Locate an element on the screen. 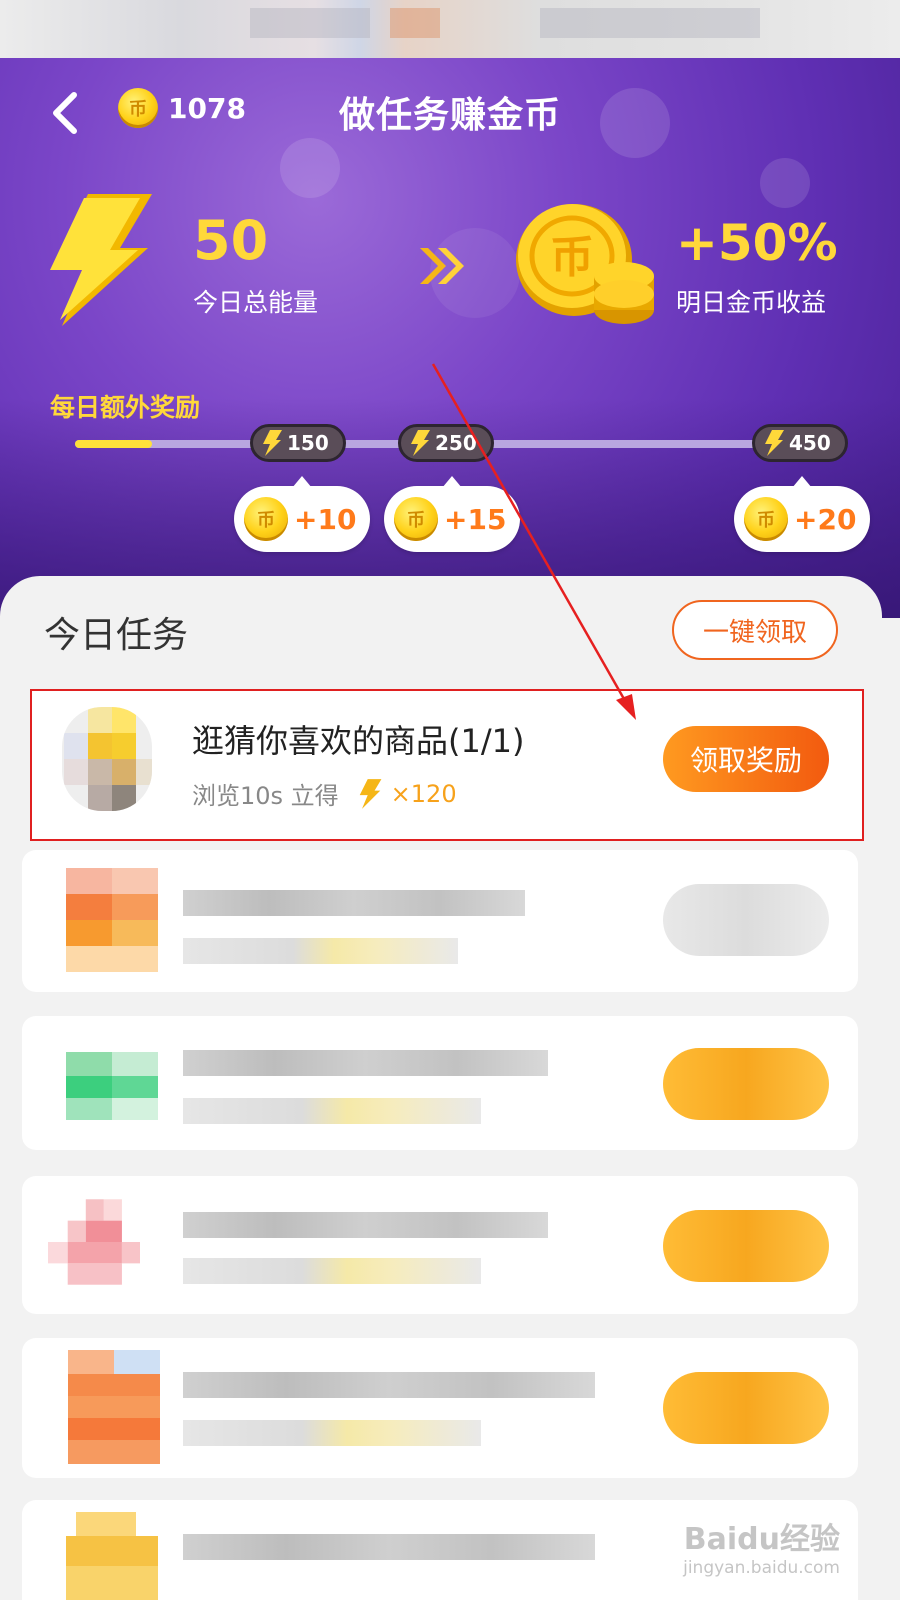 This screenshot has height=1600, width=900. coin-bonus-label: 明日金币收益 is located at coordinates (751, 302).